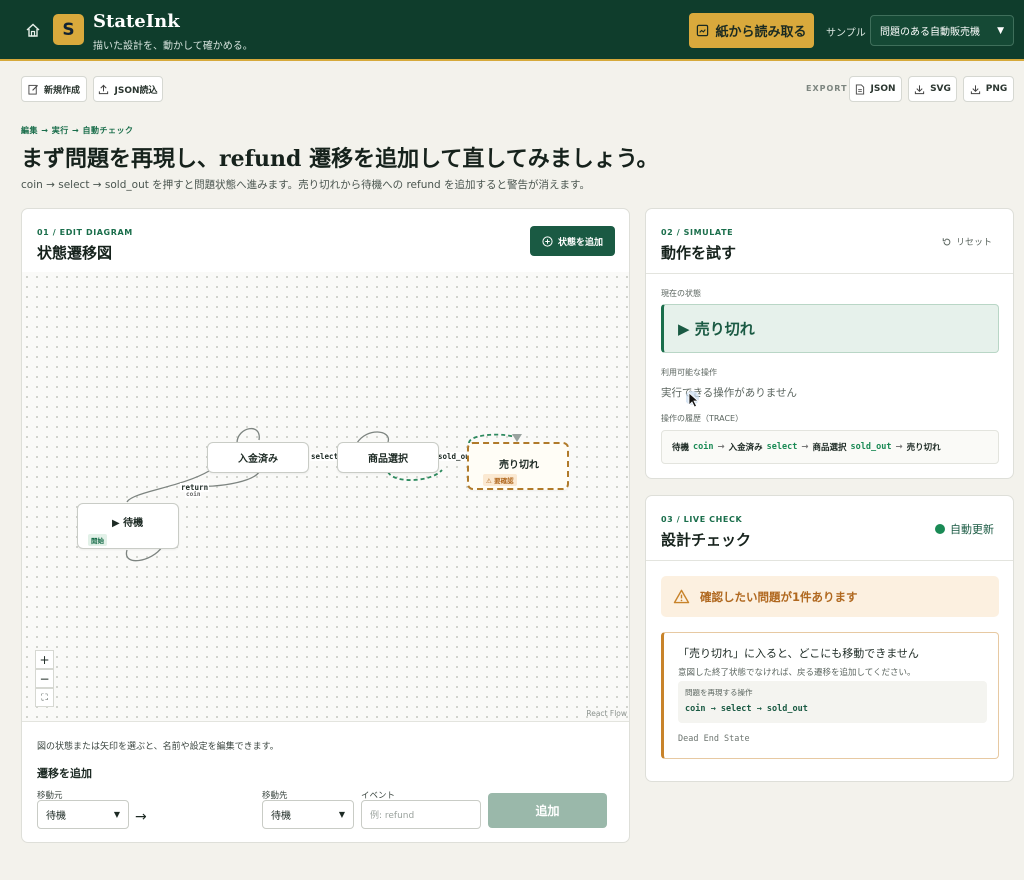  What do you see at coordinates (729, 393) in the screenshot?
I see `no-actions-text: 実行できる操作がありません` at bounding box center [729, 393].